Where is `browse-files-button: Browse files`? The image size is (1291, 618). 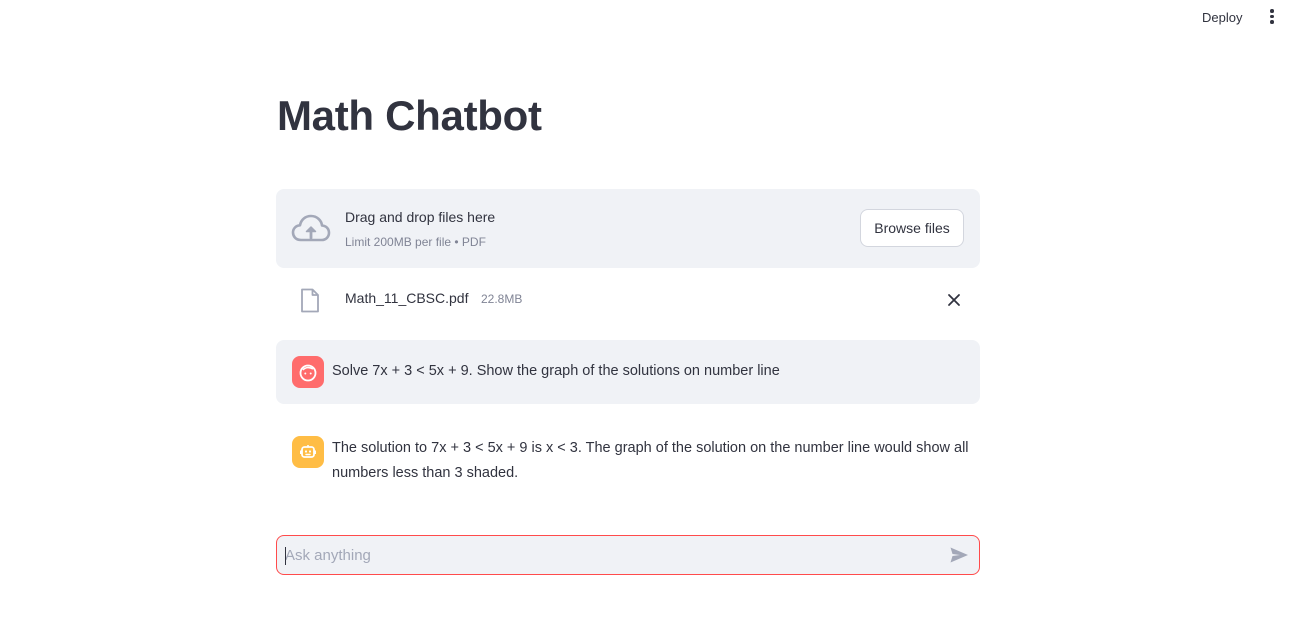
browse-files-button: Browse files is located at coordinates (912, 228).